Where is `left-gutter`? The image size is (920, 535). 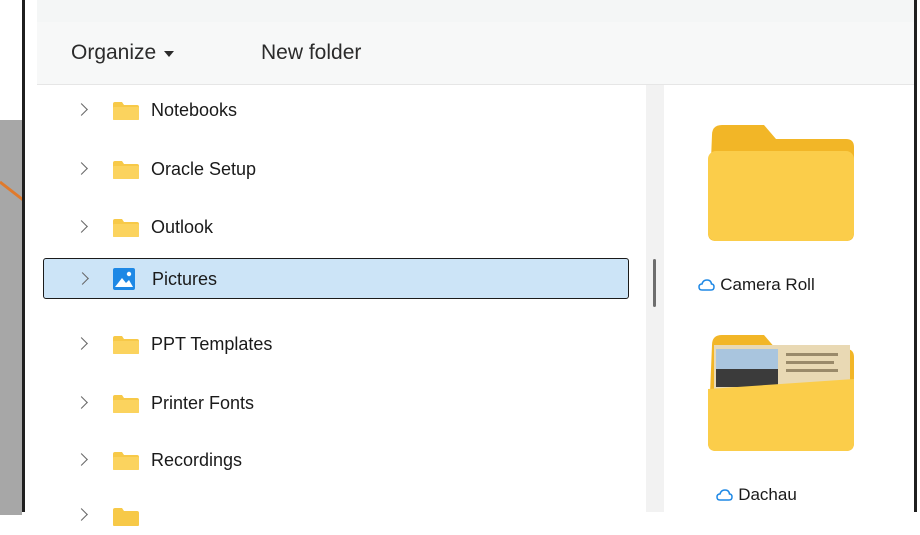
left-gutter is located at coordinates (11, 257).